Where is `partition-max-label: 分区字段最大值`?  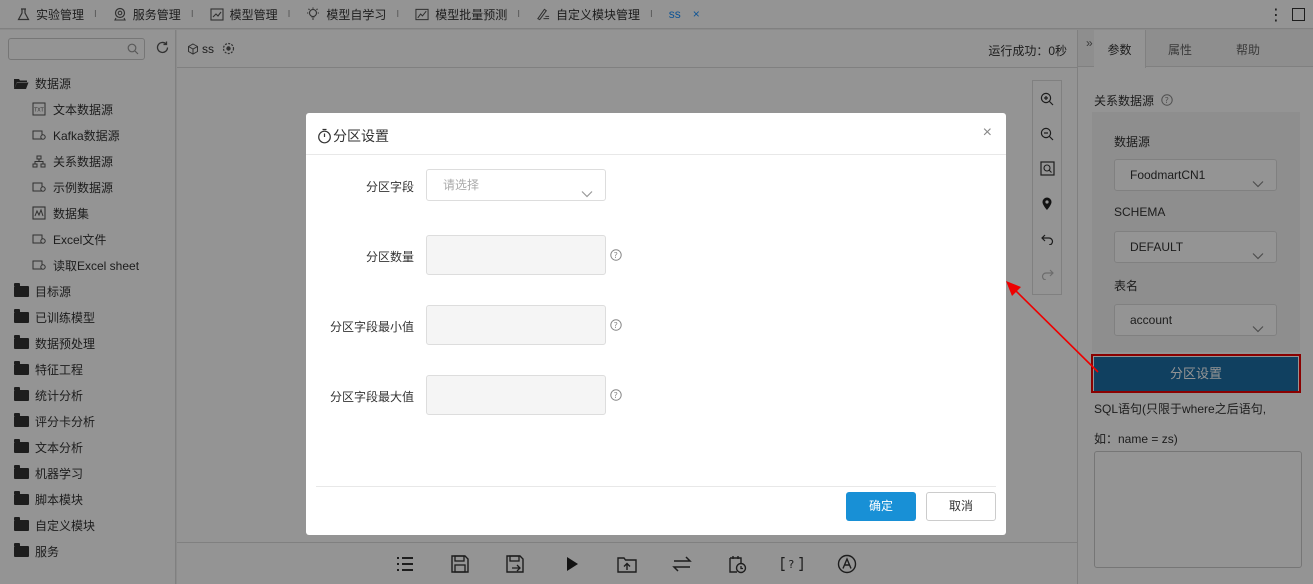
partition-max-label: 分区字段最大值 is located at coordinates (371, 397).